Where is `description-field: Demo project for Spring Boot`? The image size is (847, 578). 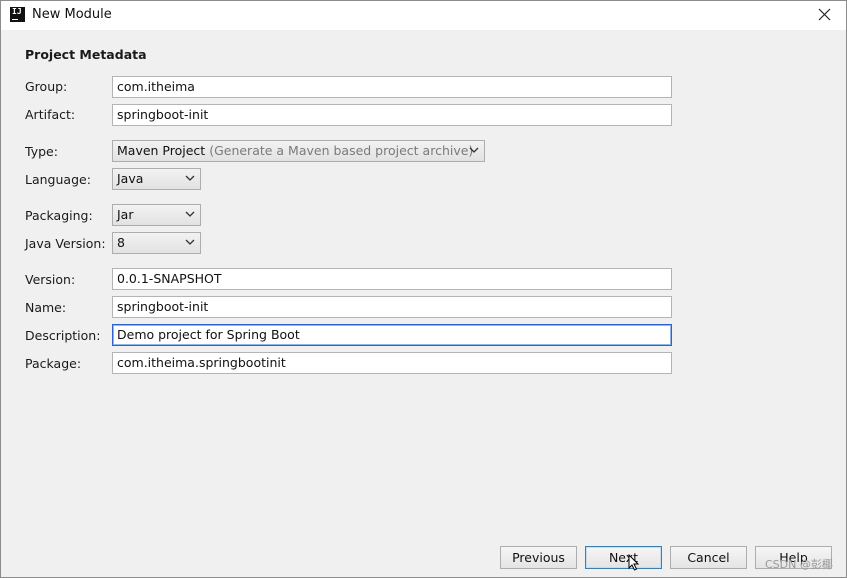
description-field: Demo project for Spring Boot is located at coordinates (392, 335).